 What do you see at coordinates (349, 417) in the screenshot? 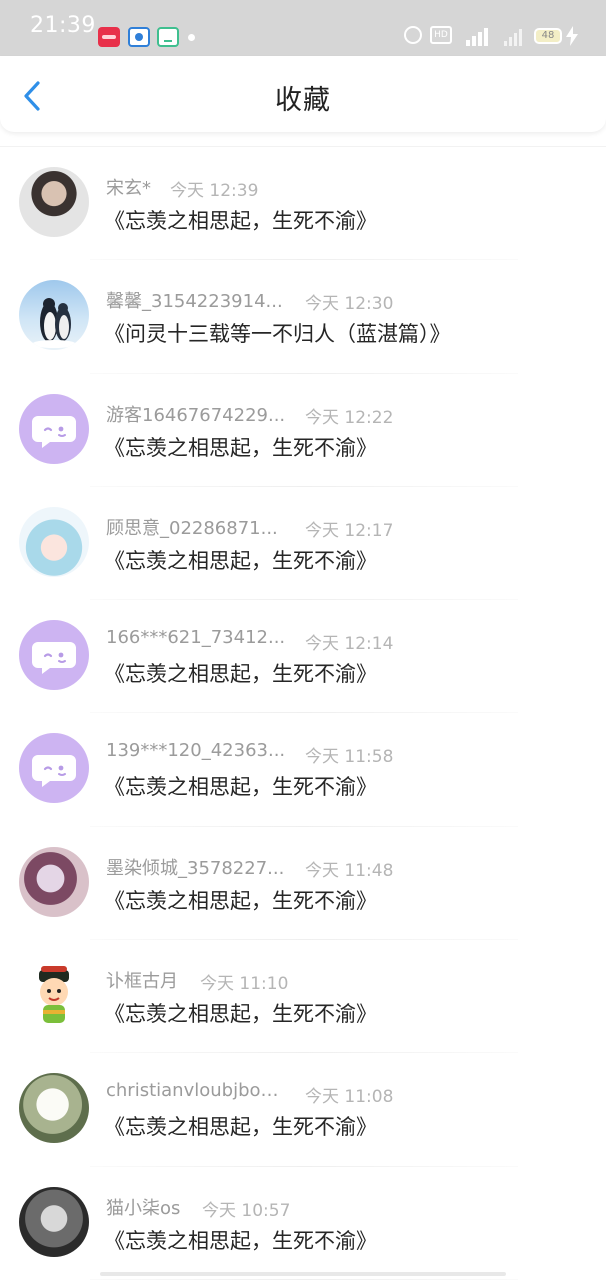
I see `timestamp: 今天 12:22` at bounding box center [349, 417].